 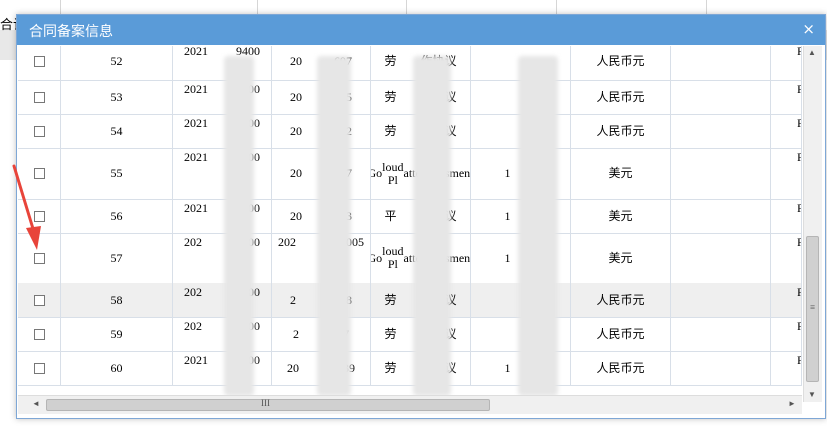 I want to click on cell-text: 60, so click(x=116, y=367).